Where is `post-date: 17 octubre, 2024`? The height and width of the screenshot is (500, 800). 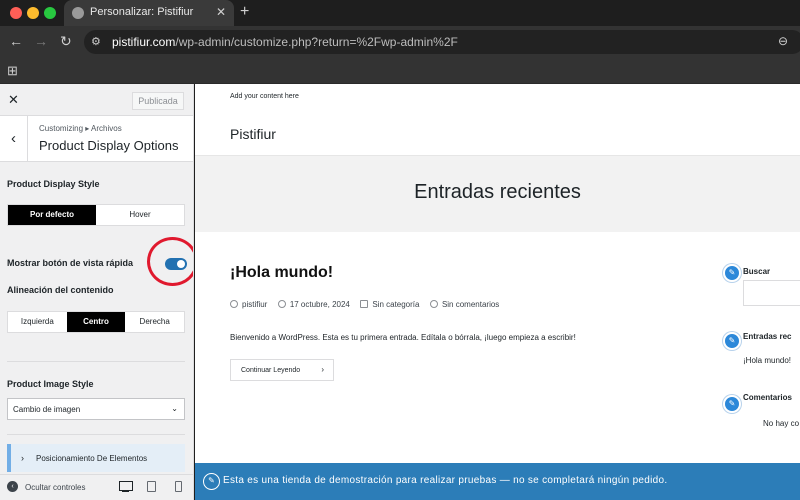
post-date: 17 octubre, 2024 is located at coordinates (320, 304).